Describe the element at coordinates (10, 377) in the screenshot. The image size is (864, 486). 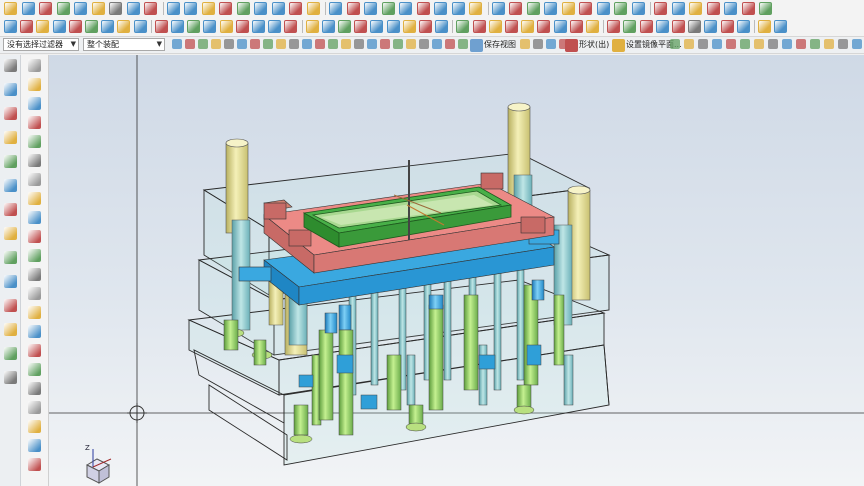
I see `tools-icon` at that location.